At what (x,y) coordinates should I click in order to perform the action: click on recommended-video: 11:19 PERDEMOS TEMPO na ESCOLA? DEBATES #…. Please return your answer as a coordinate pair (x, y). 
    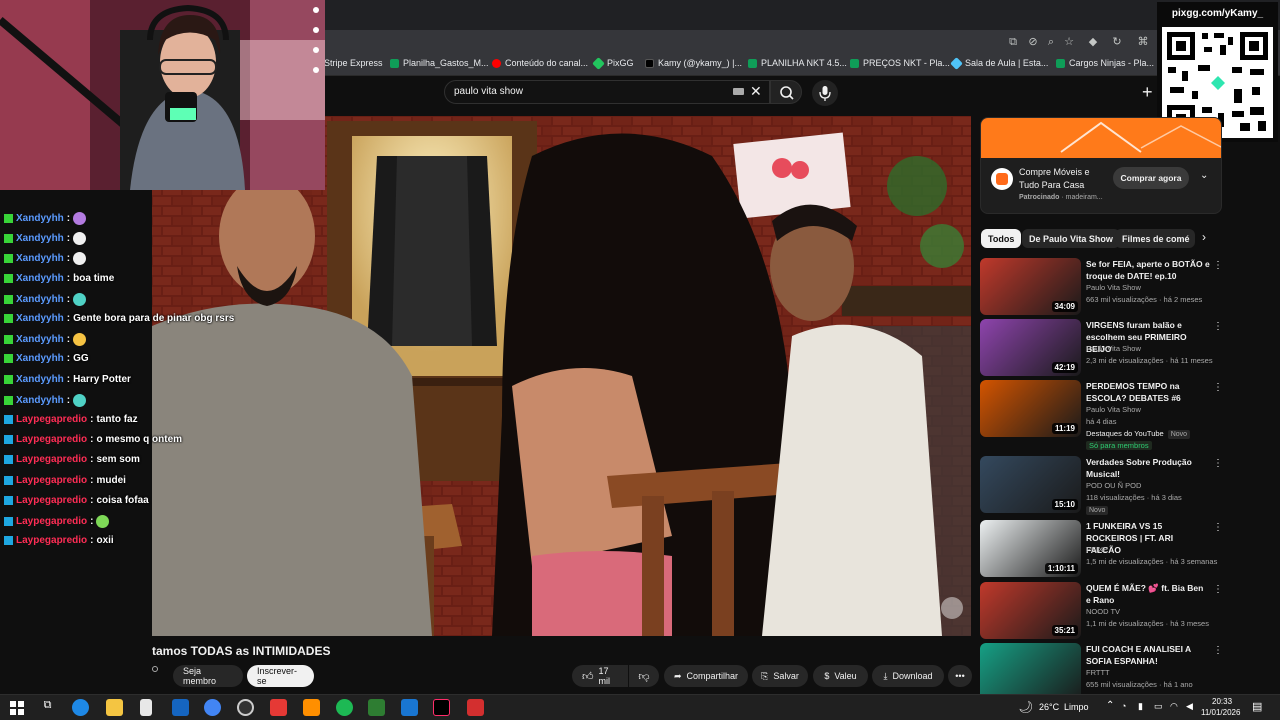
    Looking at the image, I should click on (1102, 415).